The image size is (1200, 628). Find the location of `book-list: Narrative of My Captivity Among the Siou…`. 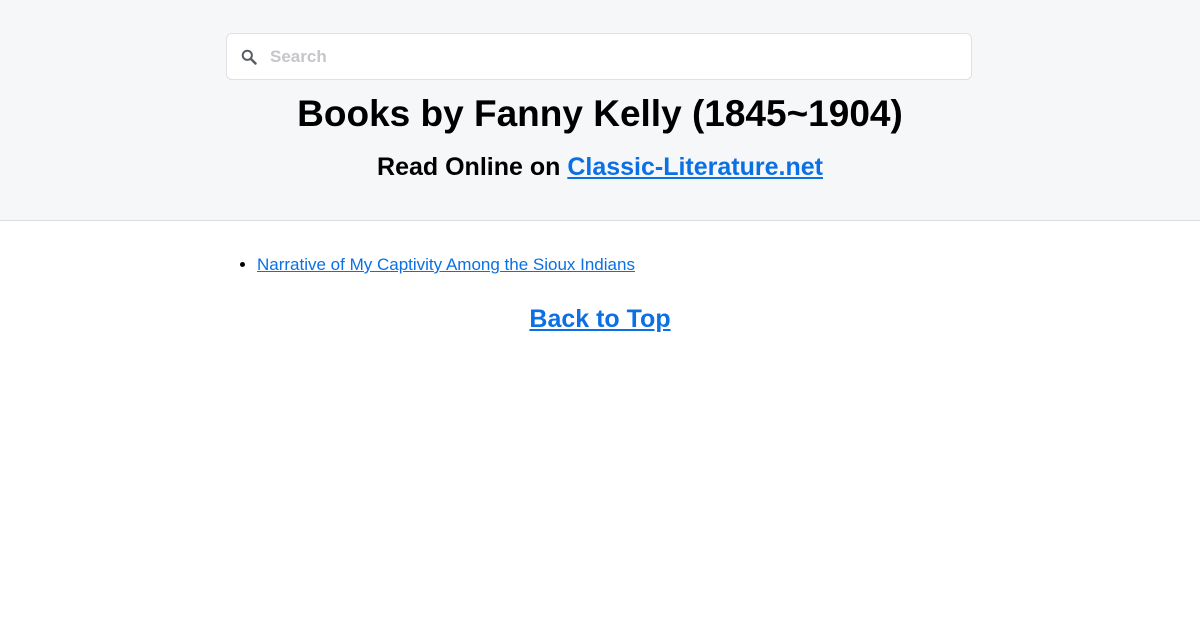

book-list: Narrative of My Captivity Among the Siou… is located at coordinates (436, 265).